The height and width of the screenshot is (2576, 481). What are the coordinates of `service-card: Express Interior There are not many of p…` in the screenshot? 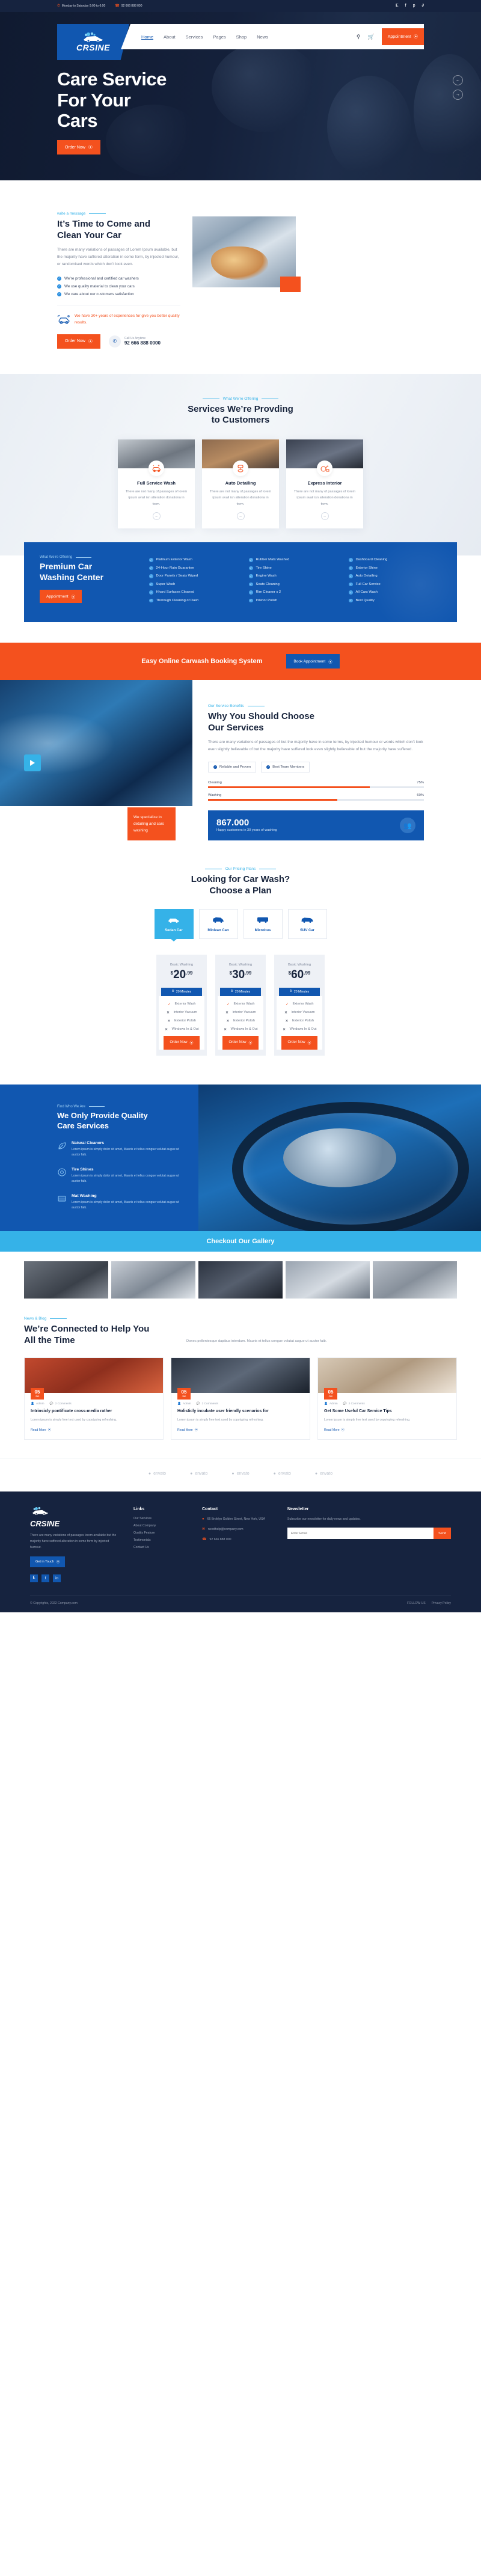 It's located at (324, 484).